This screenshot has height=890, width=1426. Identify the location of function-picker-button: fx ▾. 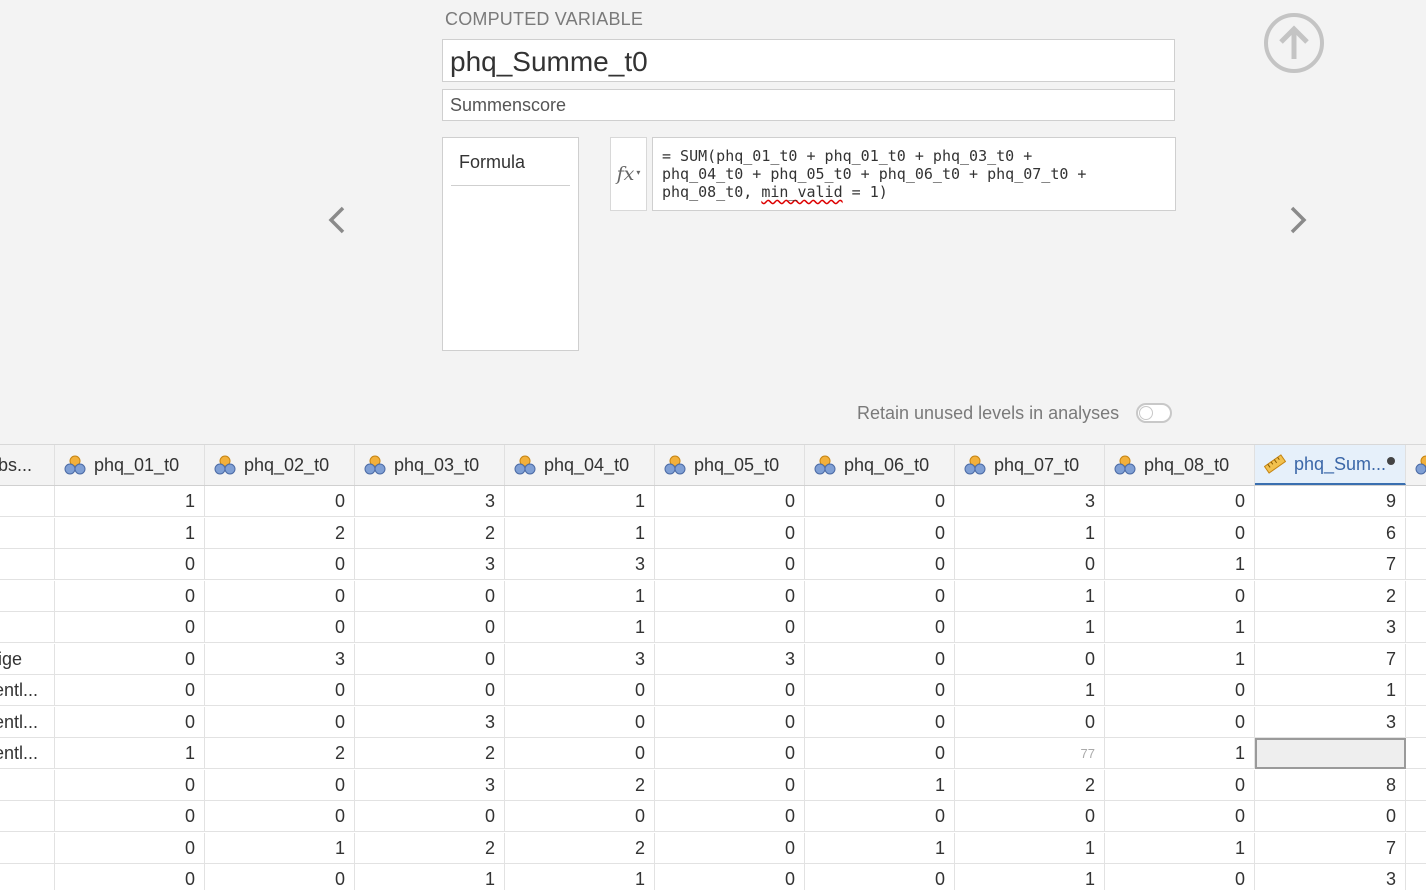
(628, 174).